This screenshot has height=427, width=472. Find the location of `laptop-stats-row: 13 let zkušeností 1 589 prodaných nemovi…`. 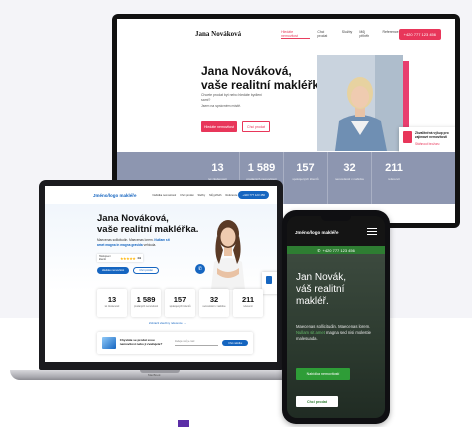

laptop-stats-row: 13 let zkušeností 1 589 prodaných nemovi… is located at coordinates (180, 303).